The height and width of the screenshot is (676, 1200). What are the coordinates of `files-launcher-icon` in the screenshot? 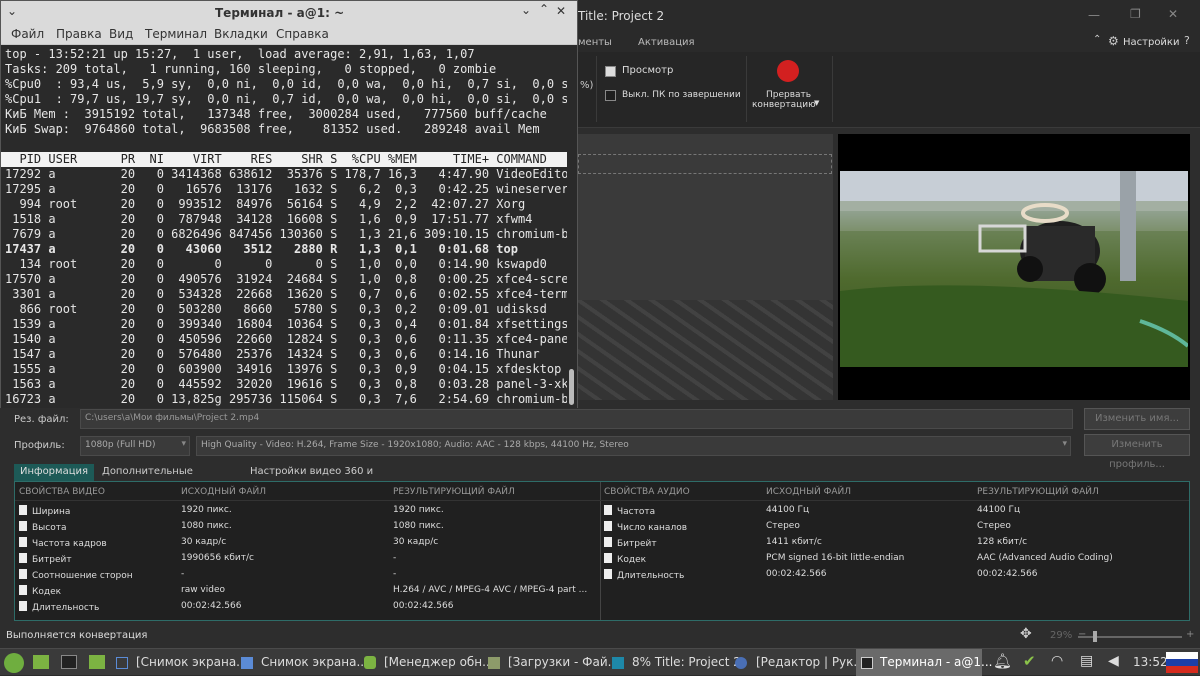 It's located at (97, 662).